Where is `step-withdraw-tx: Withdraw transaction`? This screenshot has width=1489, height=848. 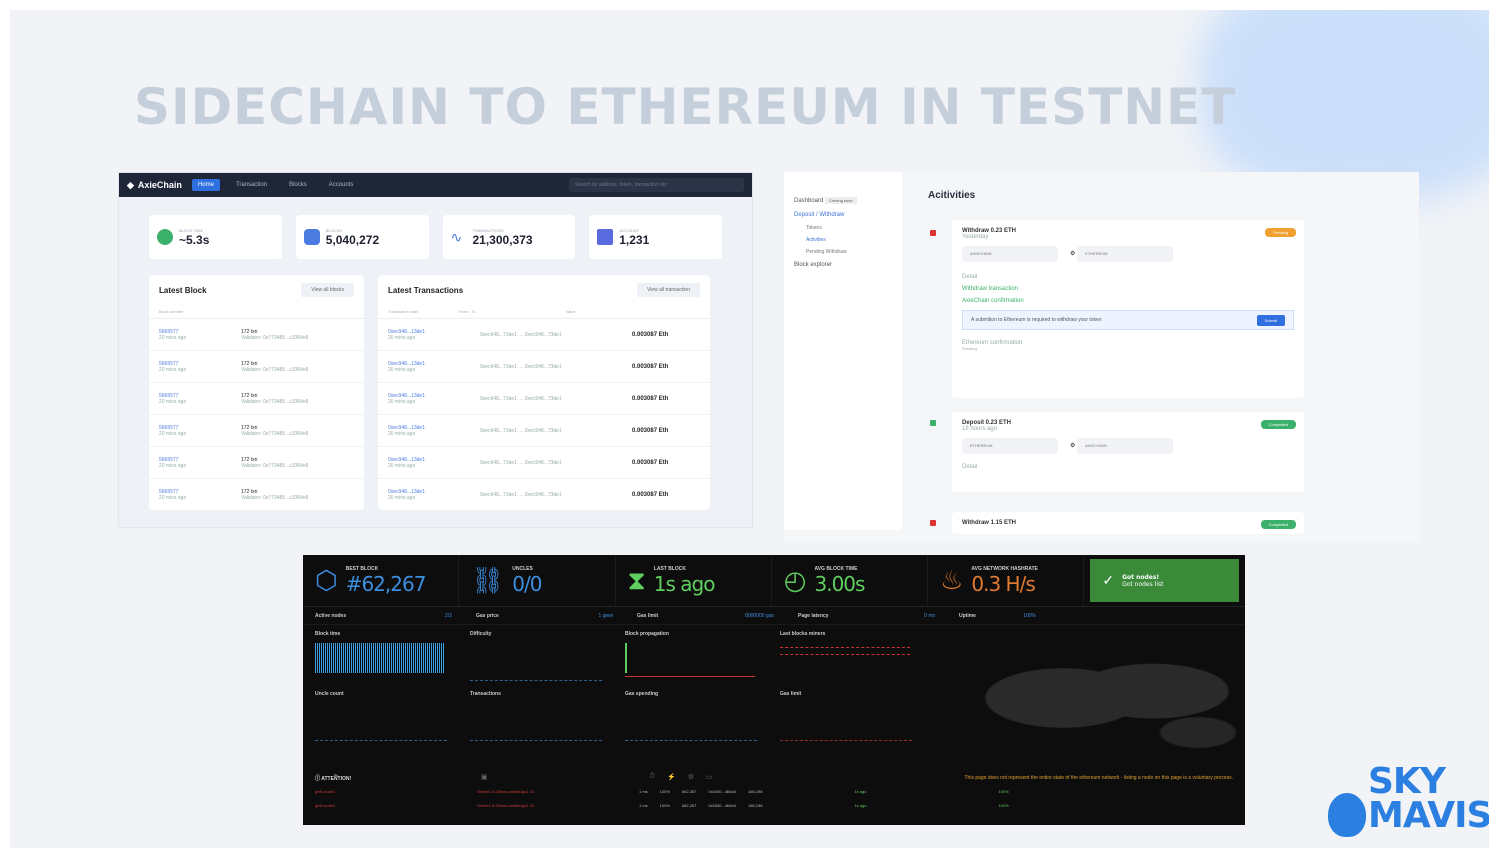
step-withdraw-tx: Withdraw transaction is located at coordinates (1128, 289).